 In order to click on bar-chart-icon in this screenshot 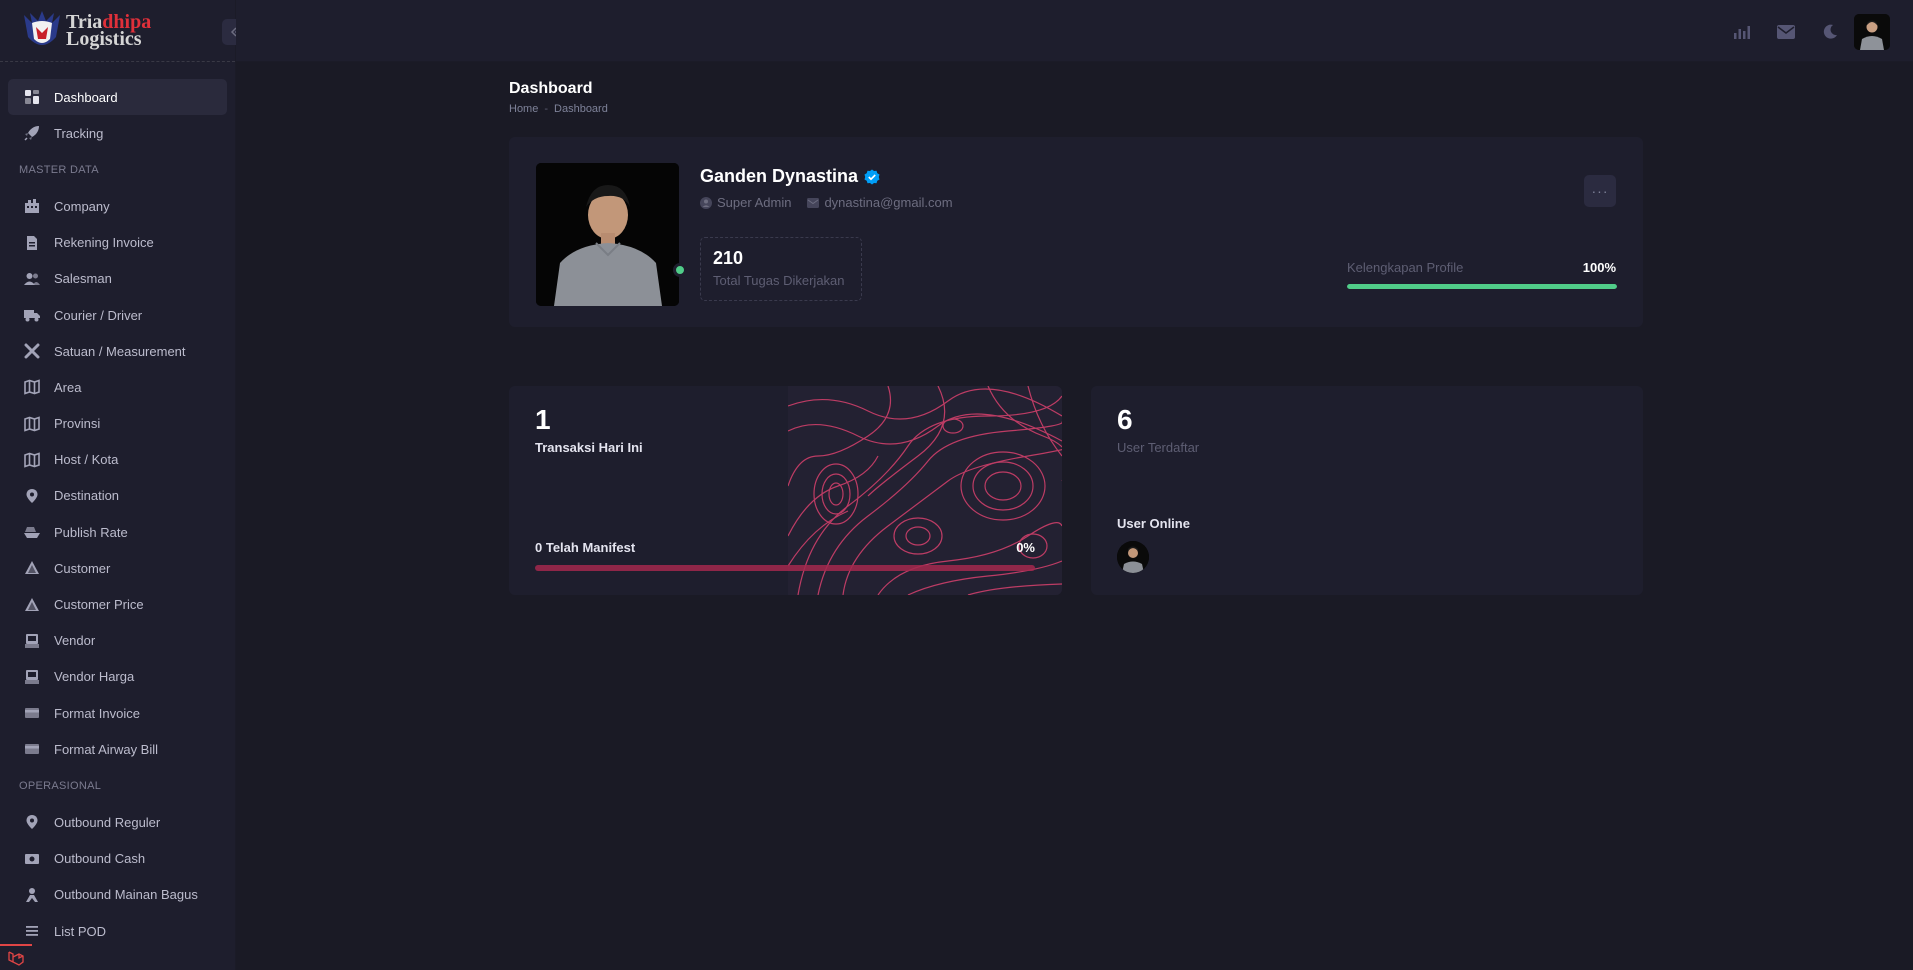, I will do `click(1742, 32)`.